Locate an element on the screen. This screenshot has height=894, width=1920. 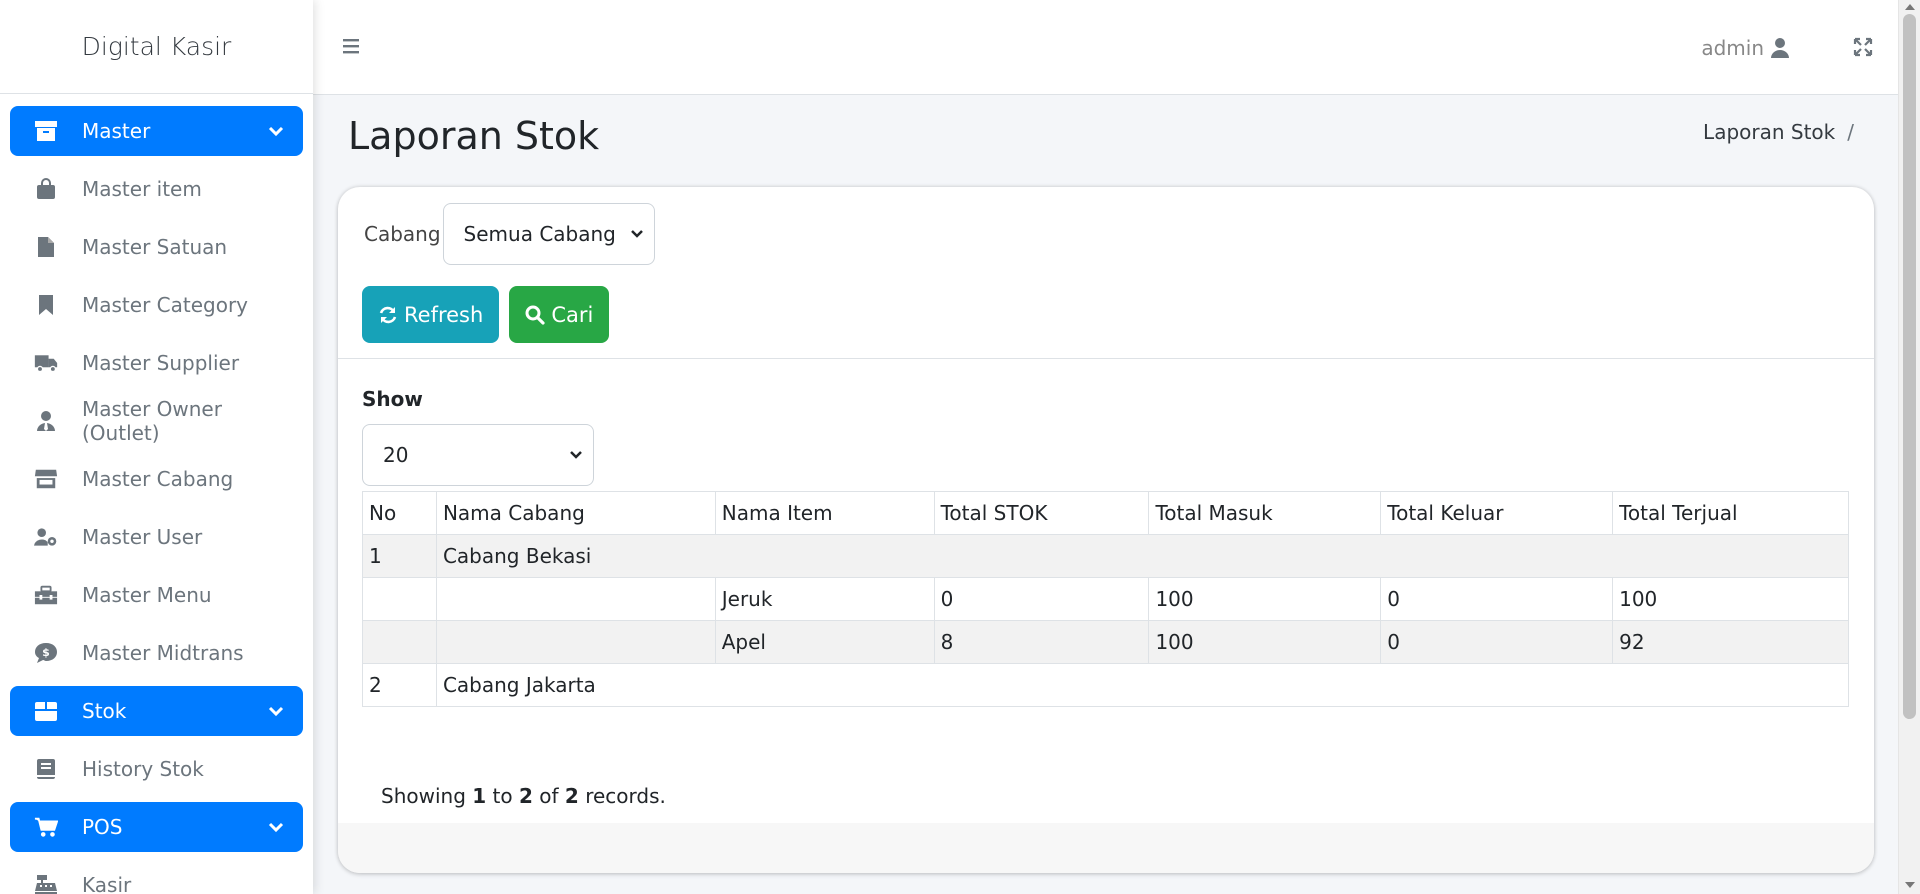
truck-icon is located at coordinates (46, 363).